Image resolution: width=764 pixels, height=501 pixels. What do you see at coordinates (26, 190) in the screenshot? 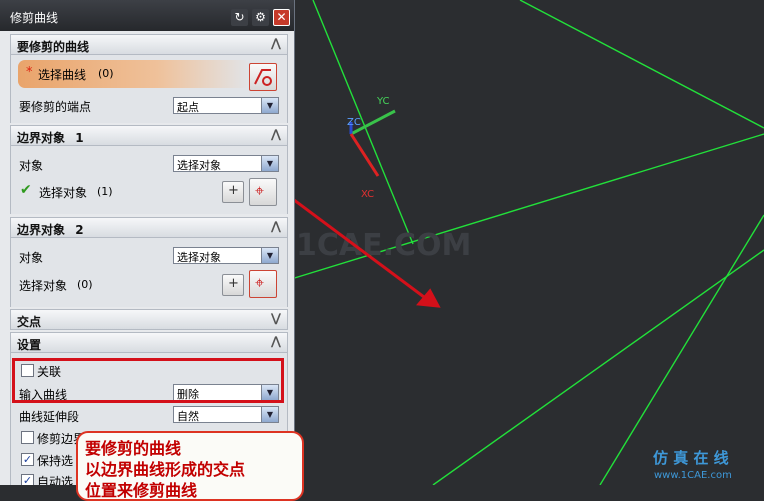
I see `check-icon: ✔` at bounding box center [26, 190].